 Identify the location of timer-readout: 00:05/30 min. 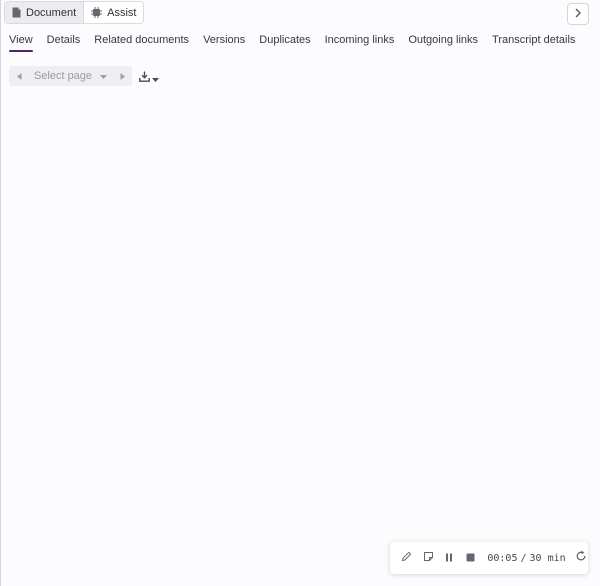
(526, 558).